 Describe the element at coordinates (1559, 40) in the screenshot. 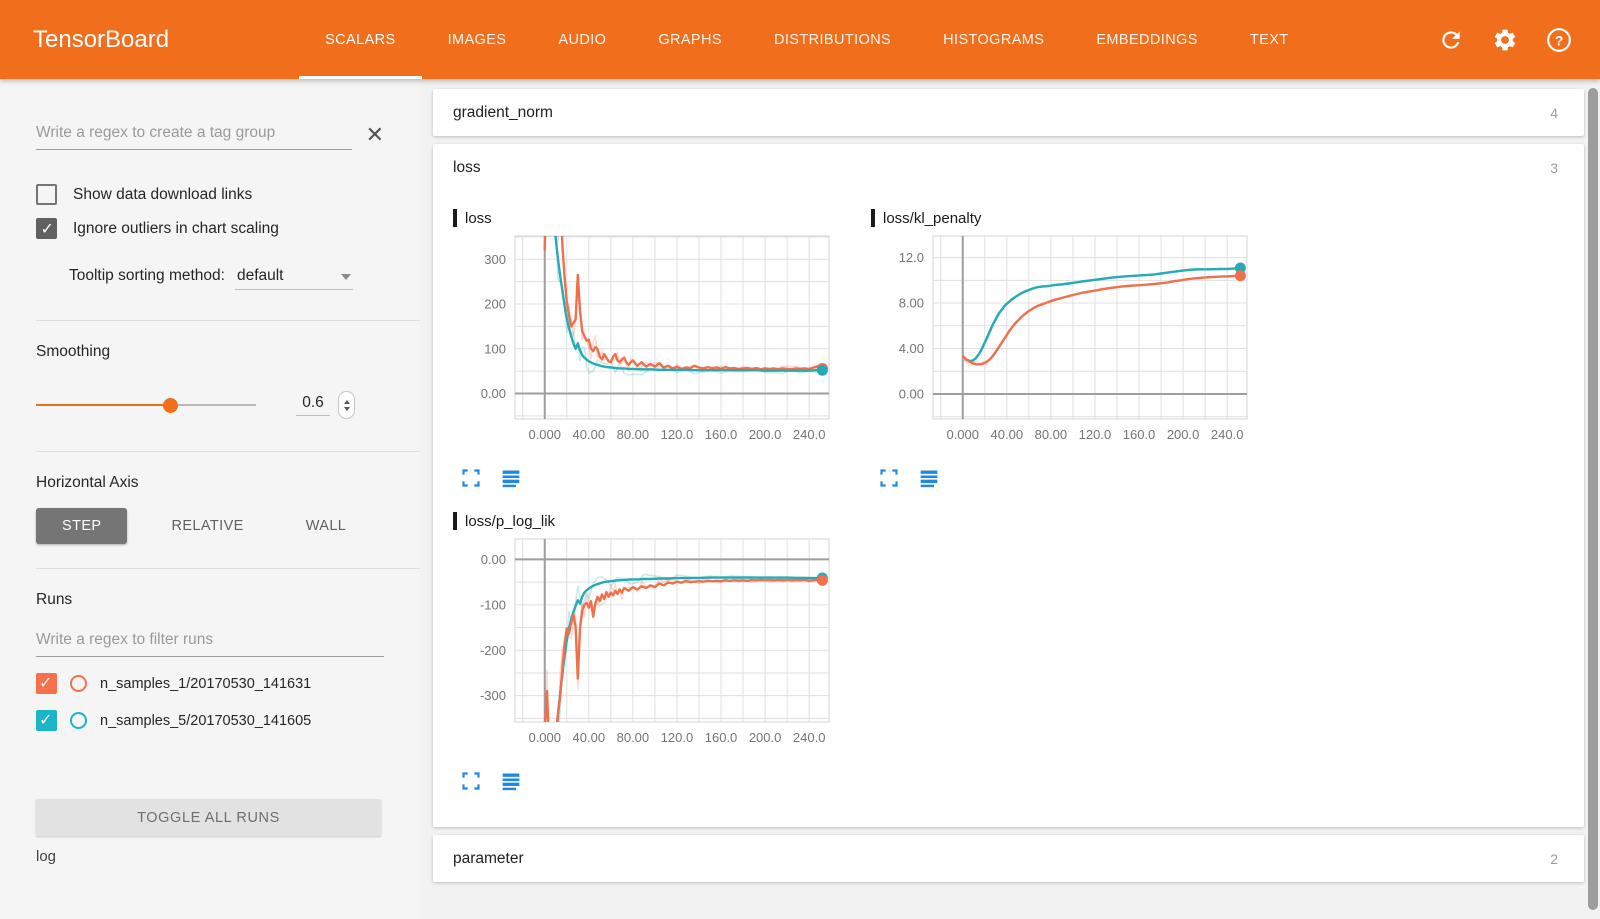

I see `help-icon: ?` at that location.